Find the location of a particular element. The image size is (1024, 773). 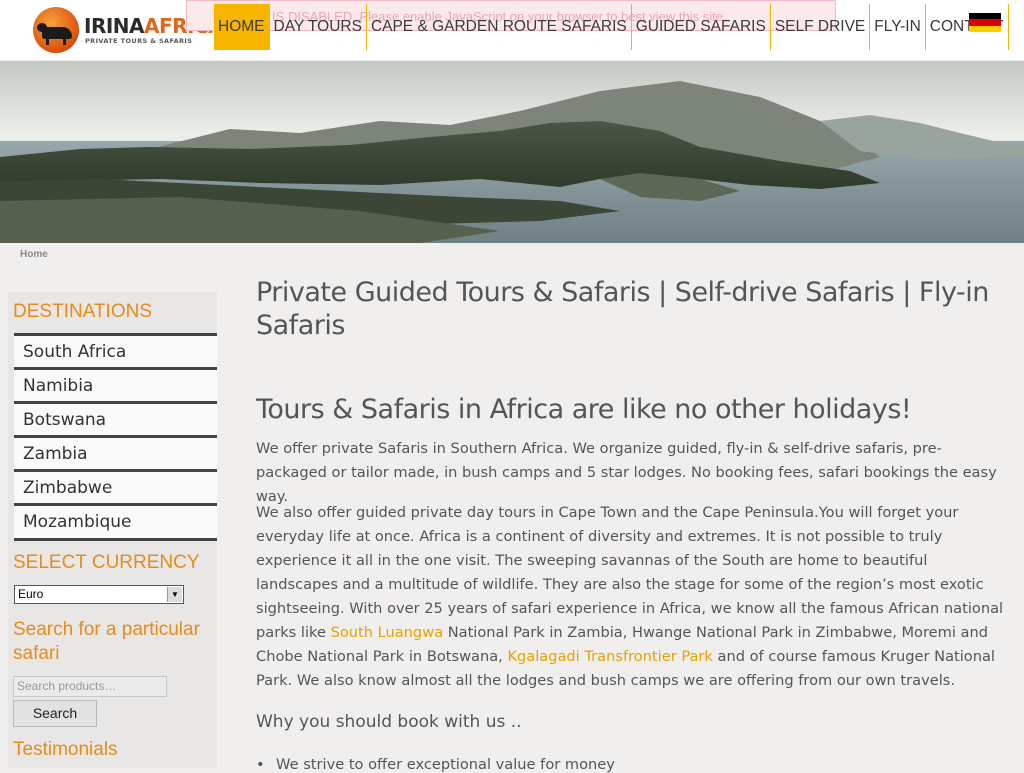

why-book-heading: Why you should book with us .. is located at coordinates (389, 722).